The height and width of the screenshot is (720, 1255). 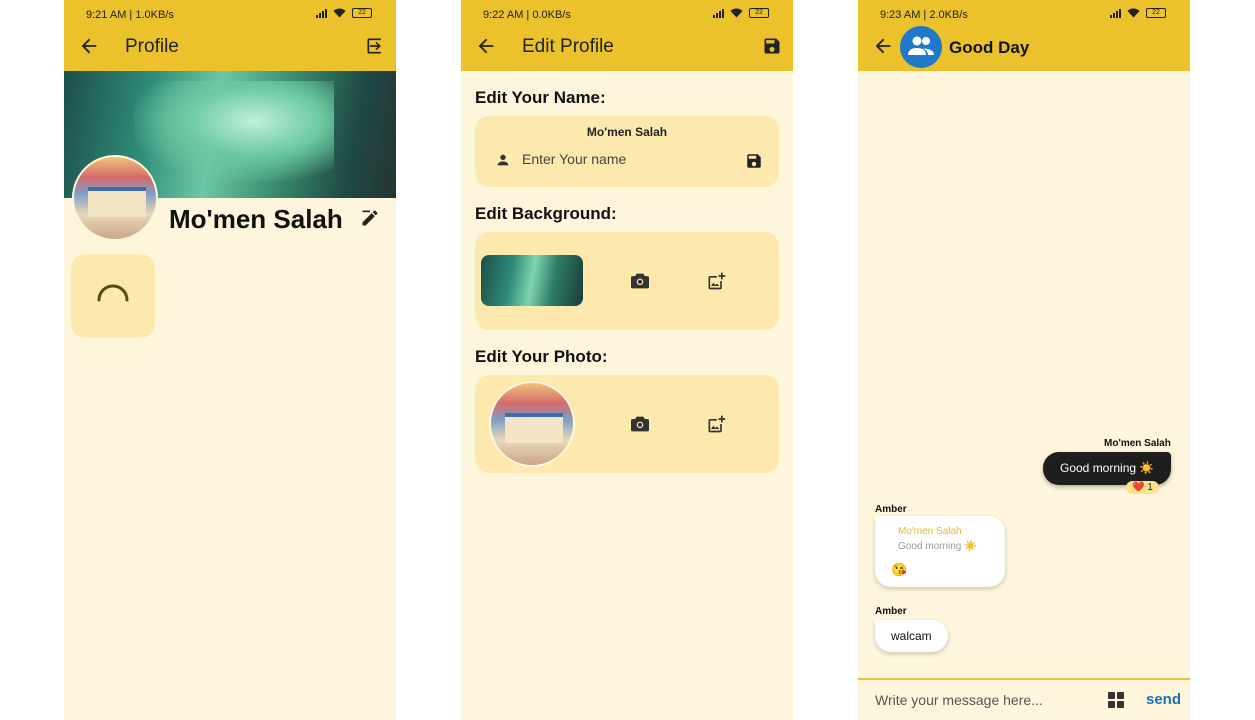 What do you see at coordinates (930, 531) in the screenshot?
I see `reply-quote-name: Mo'men Salah` at bounding box center [930, 531].